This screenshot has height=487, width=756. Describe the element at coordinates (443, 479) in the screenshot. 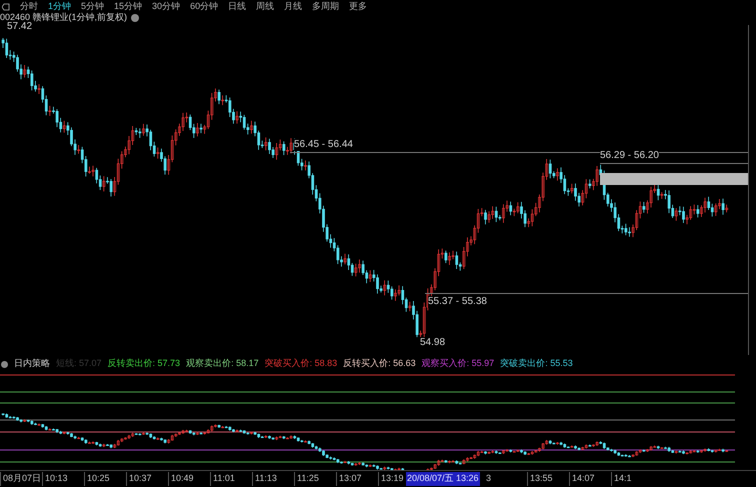

I see `cursor-time-label: 20/08/07/五 13:26` at that location.